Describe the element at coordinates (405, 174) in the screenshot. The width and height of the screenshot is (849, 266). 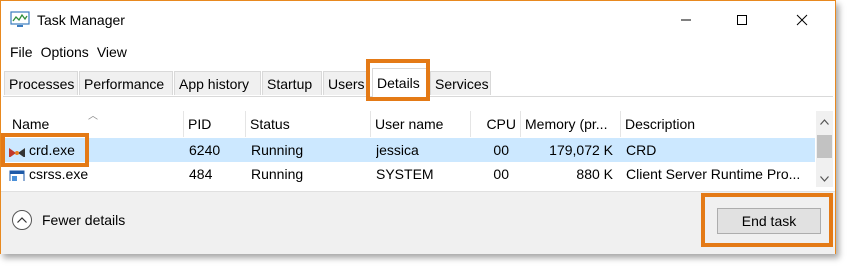
I see `cell-user-name: SYSTEM` at that location.